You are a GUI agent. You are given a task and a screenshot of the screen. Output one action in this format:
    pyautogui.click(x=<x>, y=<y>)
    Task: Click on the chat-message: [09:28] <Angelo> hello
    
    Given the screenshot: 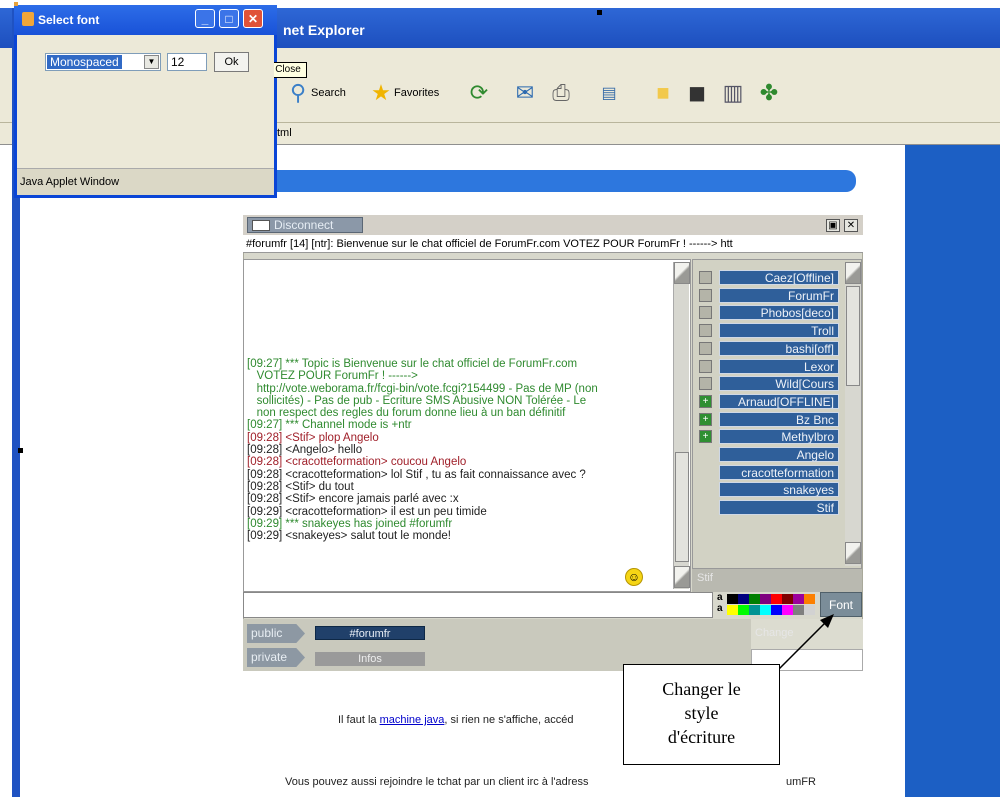 What is the action you would take?
    pyautogui.click(x=305, y=450)
    